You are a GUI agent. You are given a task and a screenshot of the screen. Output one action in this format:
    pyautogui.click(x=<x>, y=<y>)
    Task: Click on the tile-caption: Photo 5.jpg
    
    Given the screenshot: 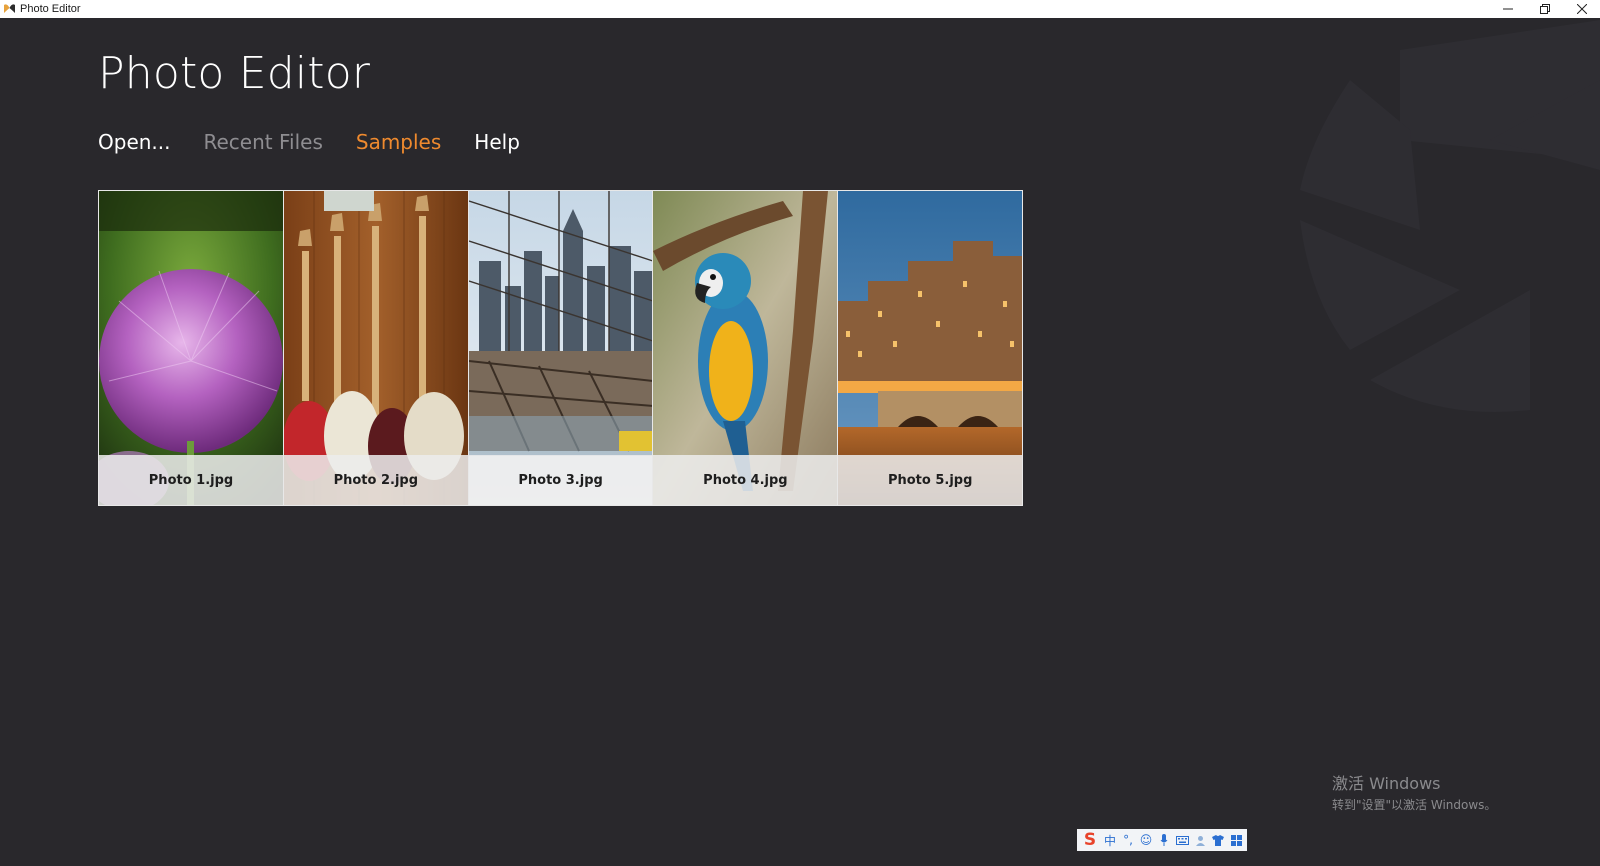 What is the action you would take?
    pyautogui.click(x=930, y=480)
    